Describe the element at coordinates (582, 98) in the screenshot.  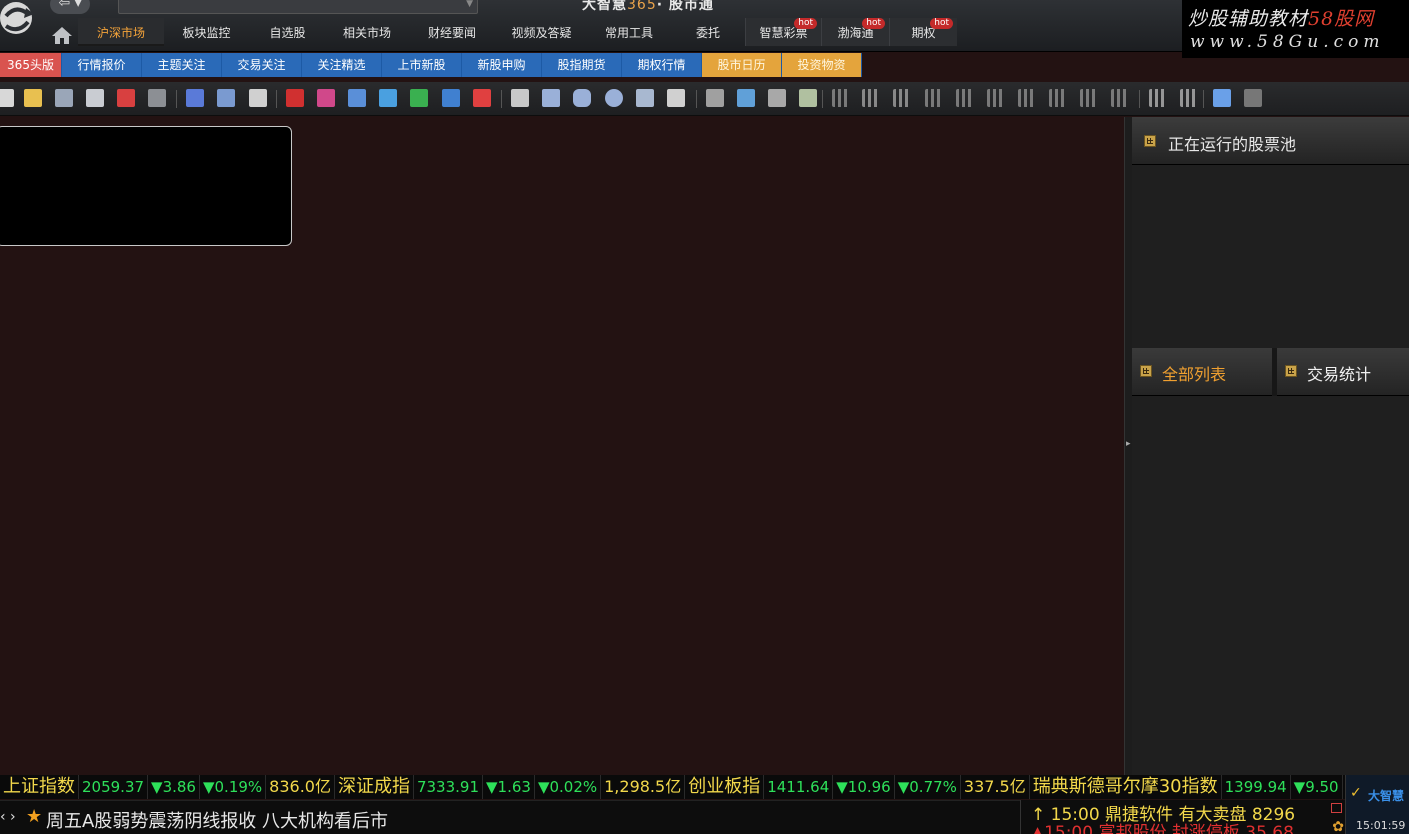
I see `rounded-rect-icon` at that location.